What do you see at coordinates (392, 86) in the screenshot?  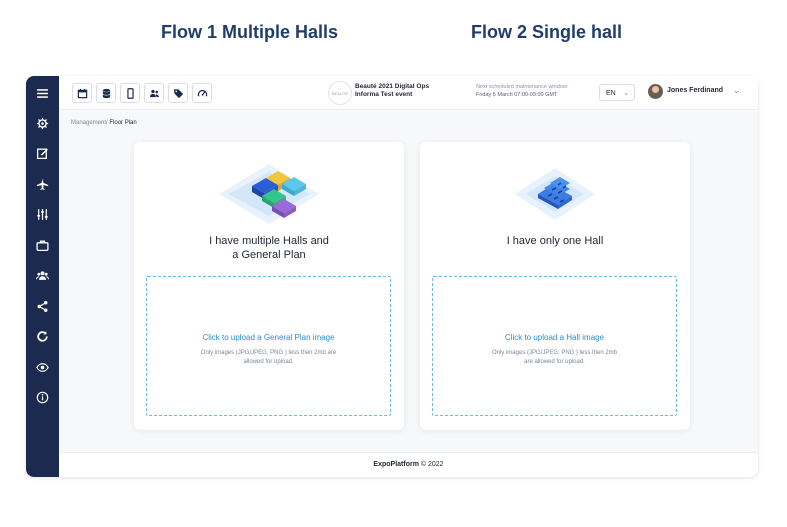 I see `event-title: Beauté 2021 Digital Ops` at bounding box center [392, 86].